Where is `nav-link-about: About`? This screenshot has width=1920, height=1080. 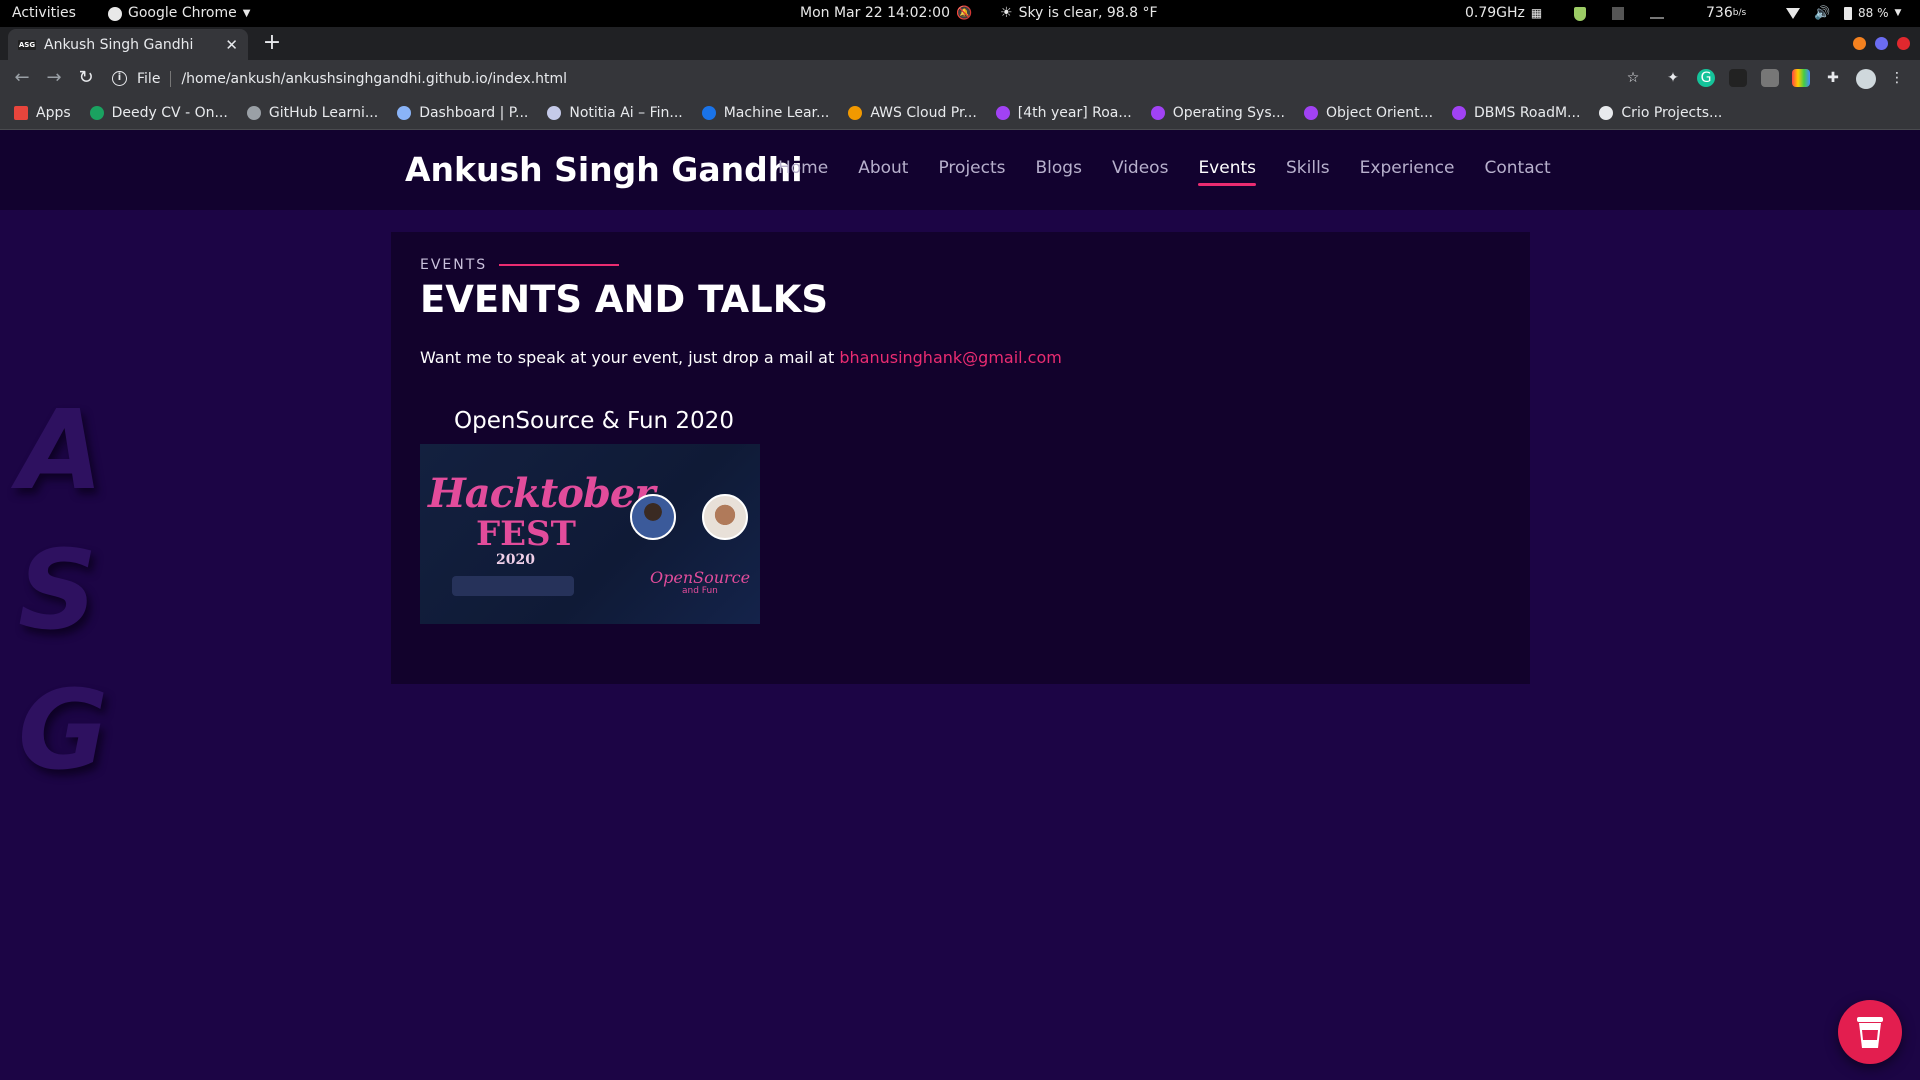
nav-link-about: About is located at coordinates (883, 168).